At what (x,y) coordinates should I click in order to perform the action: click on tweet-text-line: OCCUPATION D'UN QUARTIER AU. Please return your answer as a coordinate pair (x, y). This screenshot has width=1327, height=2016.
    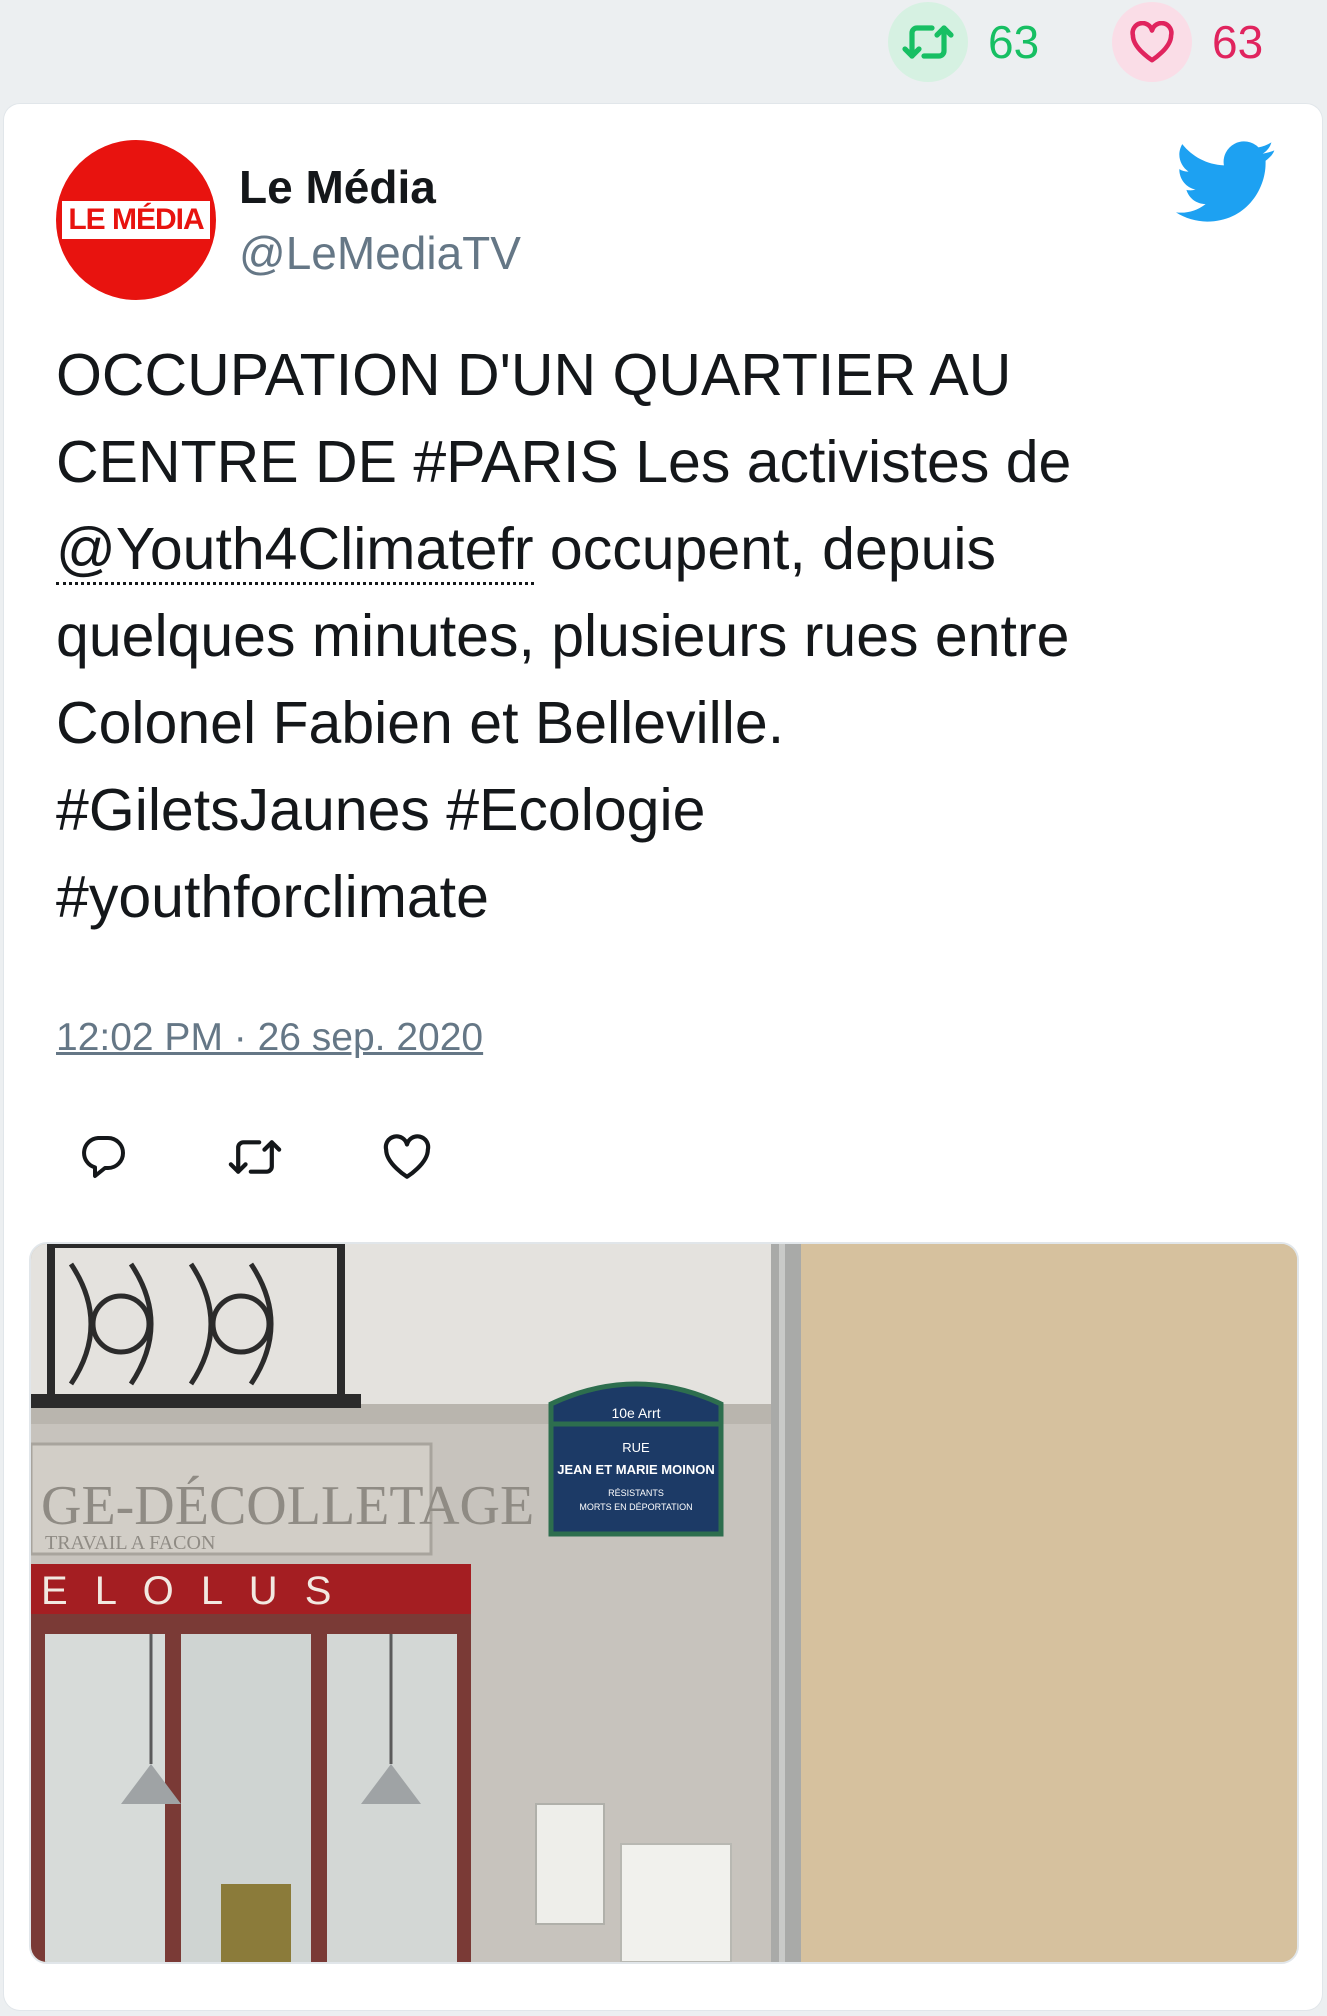
    Looking at the image, I should click on (534, 375).